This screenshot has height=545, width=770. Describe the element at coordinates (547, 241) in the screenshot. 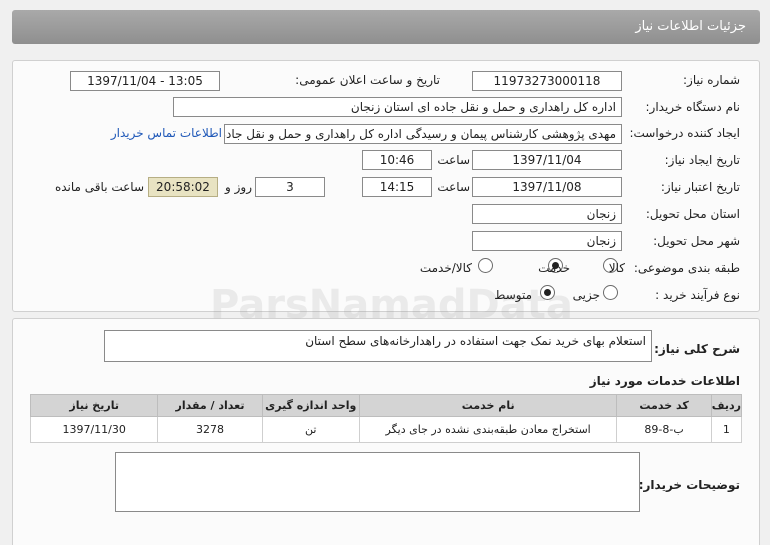

I see `city-field: زنجان` at that location.